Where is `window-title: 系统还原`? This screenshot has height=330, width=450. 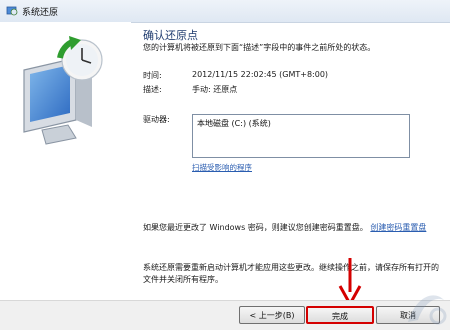
window-title: 系统还原 is located at coordinates (40, 13).